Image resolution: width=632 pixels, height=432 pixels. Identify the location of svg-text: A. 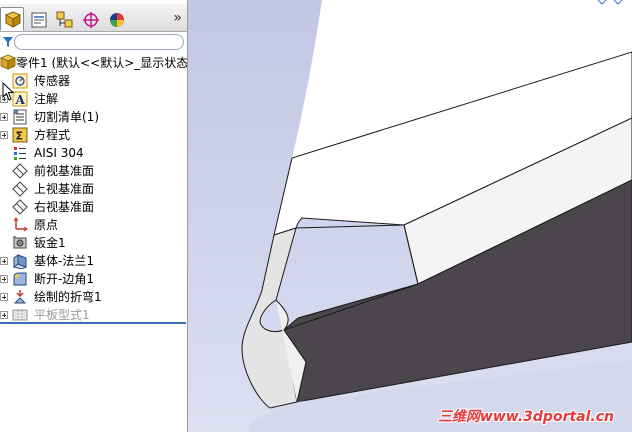
(20, 100).